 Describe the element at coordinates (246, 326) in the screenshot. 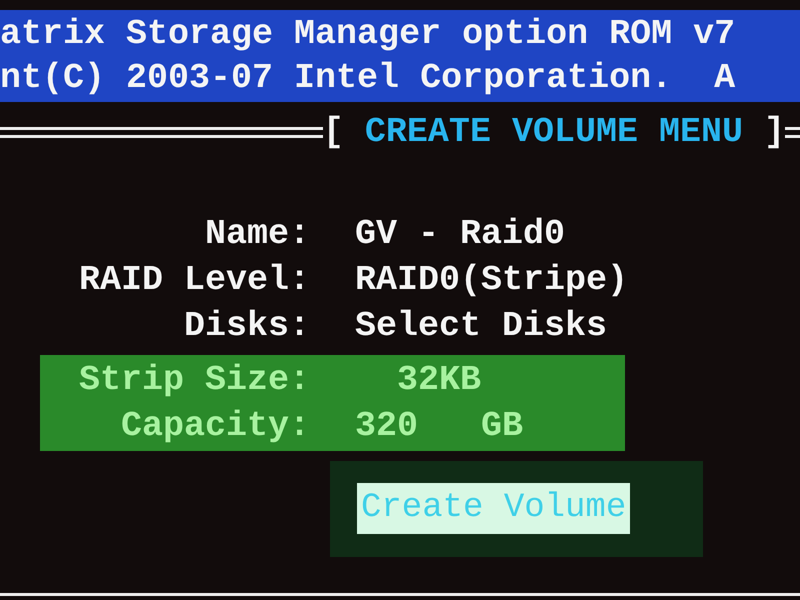

I see `field-label: Disks:` at that location.